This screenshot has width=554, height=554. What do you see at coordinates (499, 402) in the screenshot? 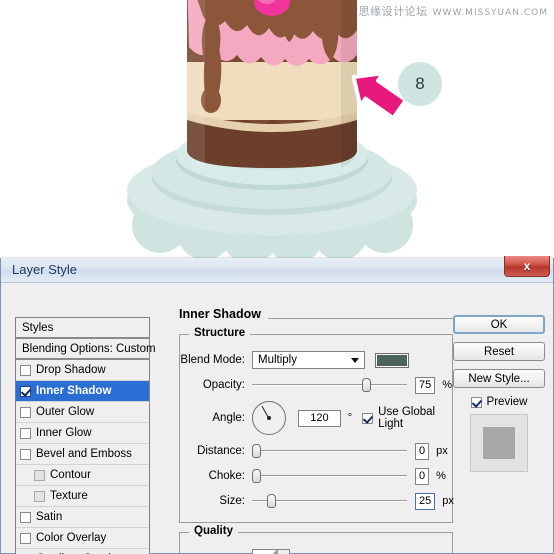
I see `preview-checkbox: Preview` at bounding box center [499, 402].